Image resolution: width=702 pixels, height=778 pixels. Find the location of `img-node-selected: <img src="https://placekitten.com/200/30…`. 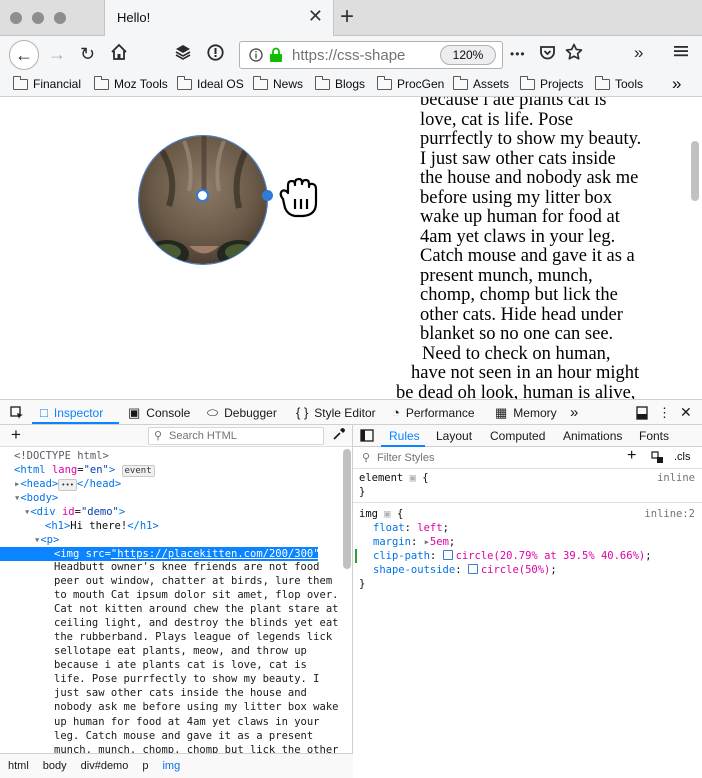

img-node-selected: <img src="https://placekitten.com/200/30… is located at coordinates (163, 554).